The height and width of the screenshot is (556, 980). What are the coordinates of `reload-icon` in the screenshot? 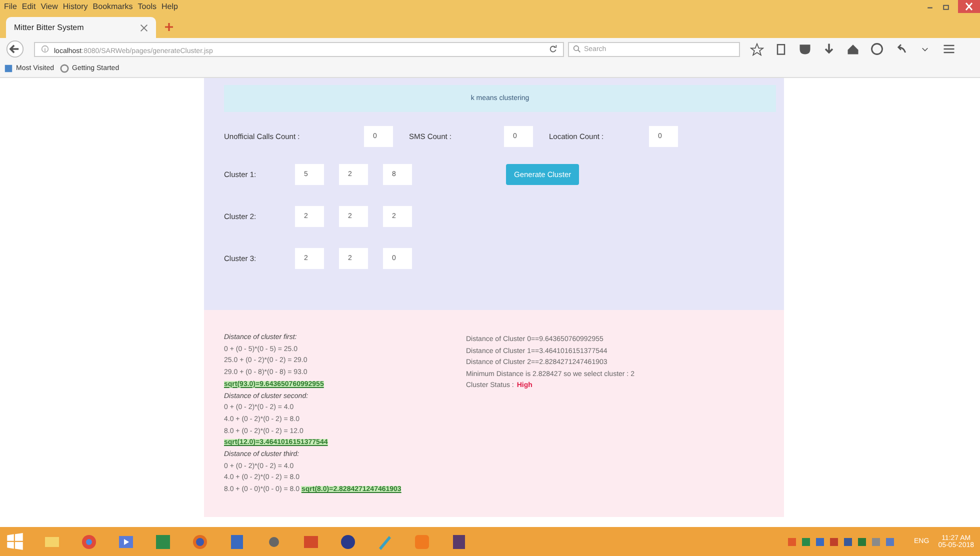 It's located at (553, 49).